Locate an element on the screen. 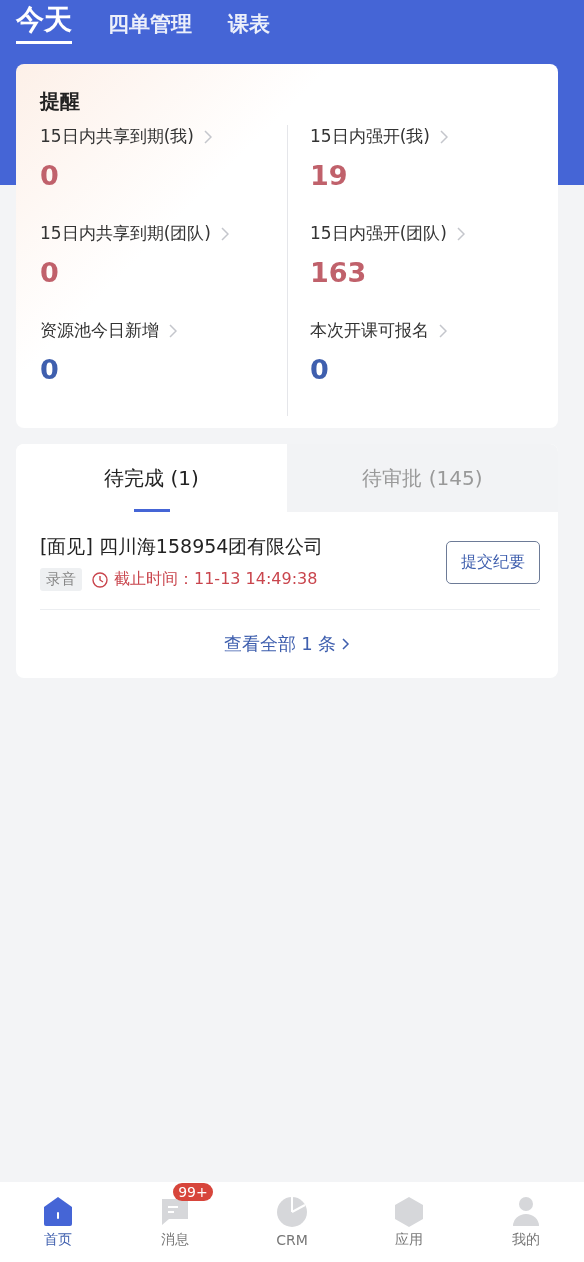 The width and height of the screenshot is (584, 1262). nav-tab: 我的 is located at coordinates (525, 1222).